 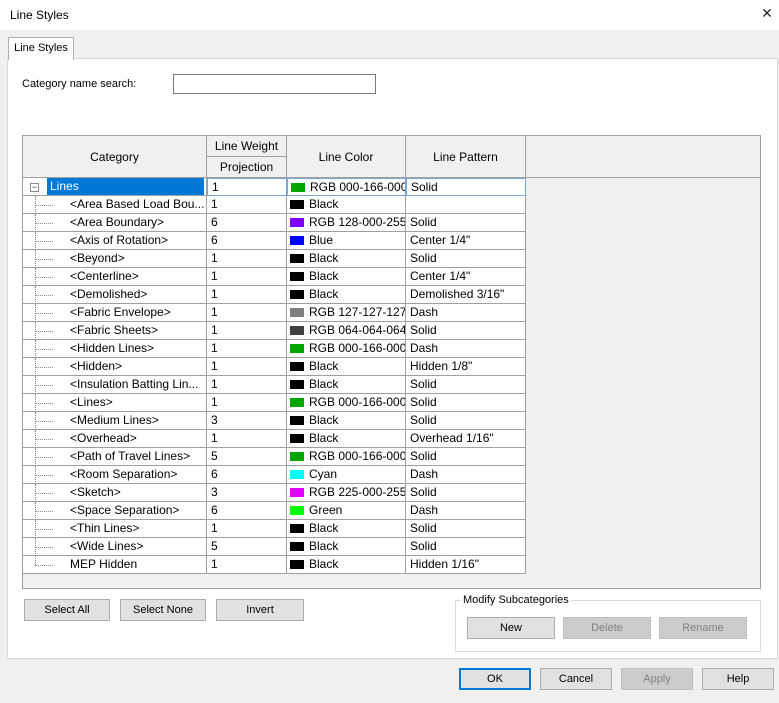 I want to click on table-row: <Demolished> 1 Black Demolished 3/16", so click(x=274, y=295).